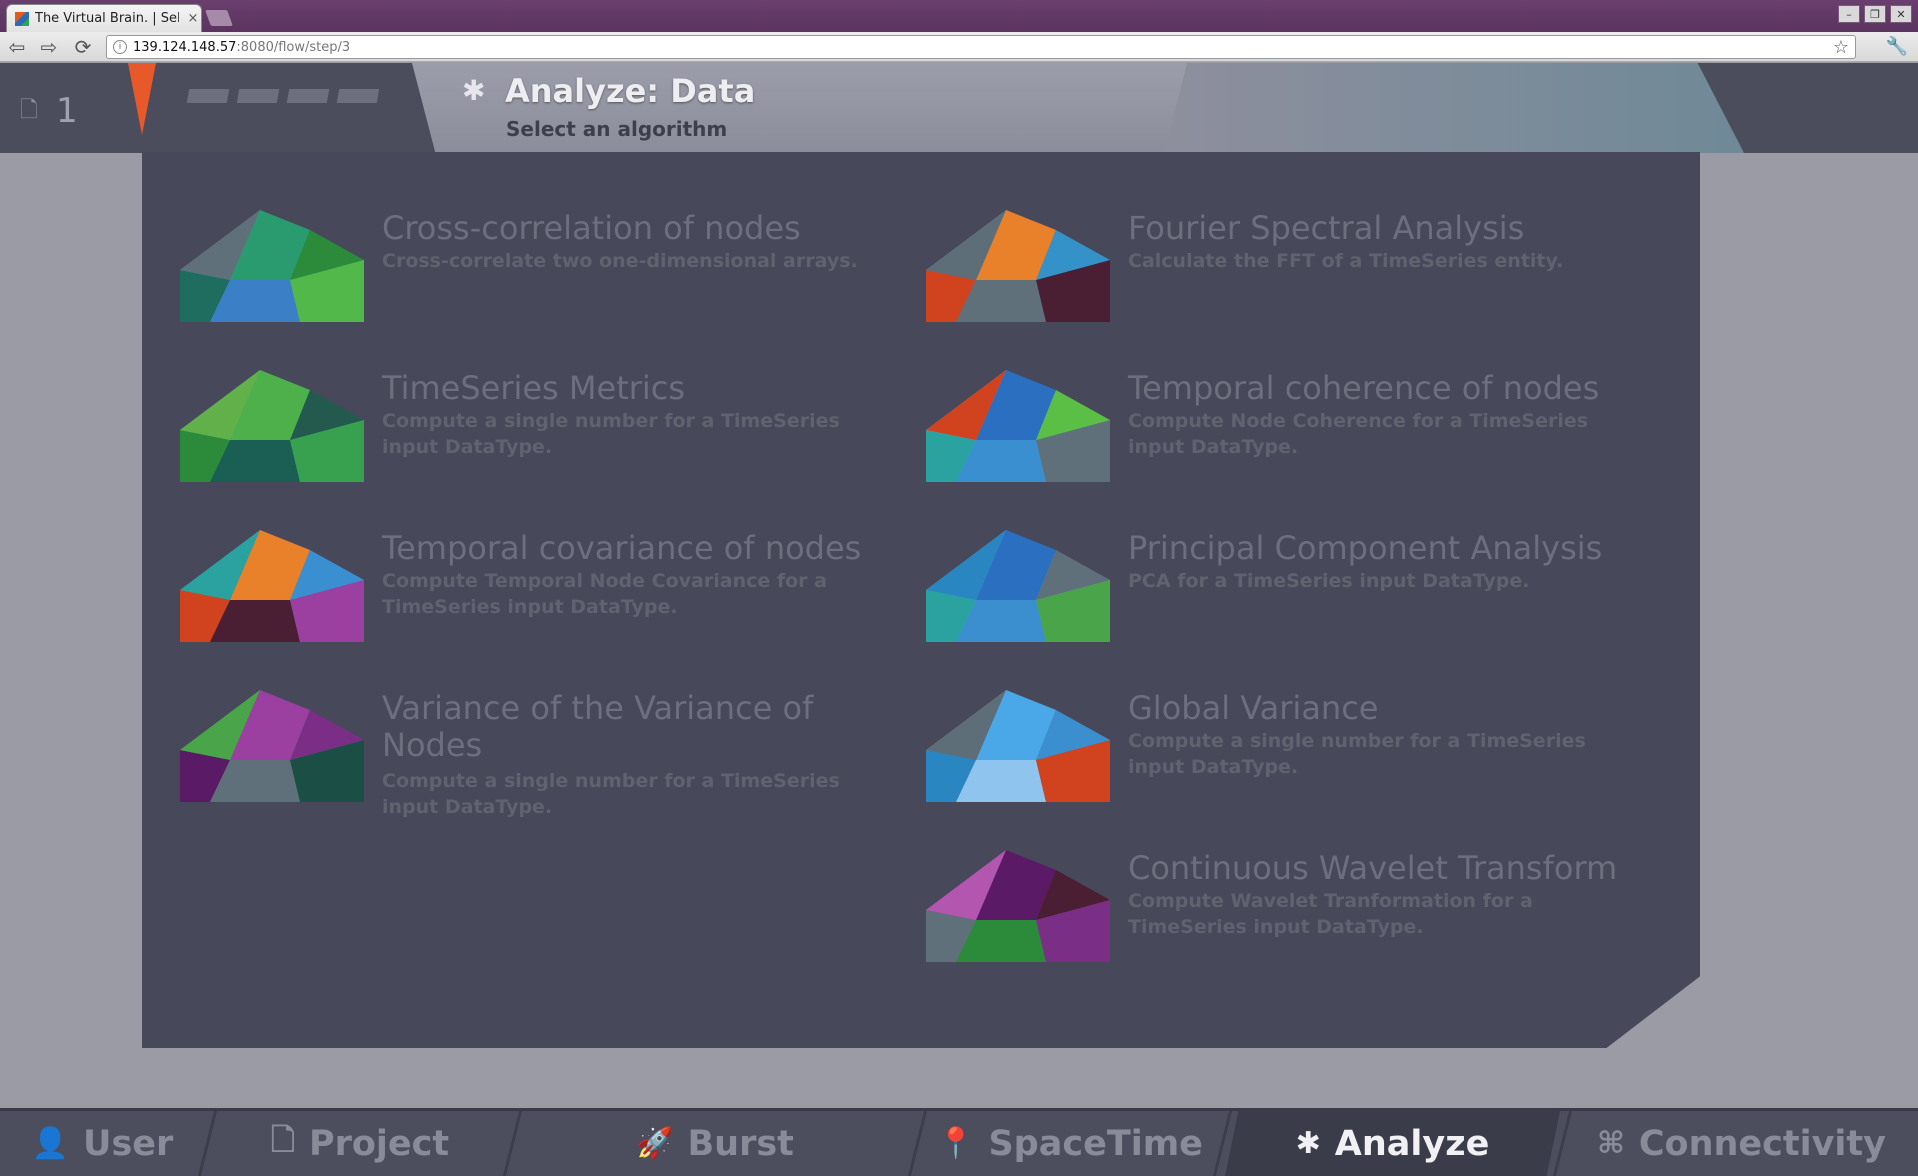  Describe the element at coordinates (1412, 1143) in the screenshot. I see `nav-label: Analyze` at that location.